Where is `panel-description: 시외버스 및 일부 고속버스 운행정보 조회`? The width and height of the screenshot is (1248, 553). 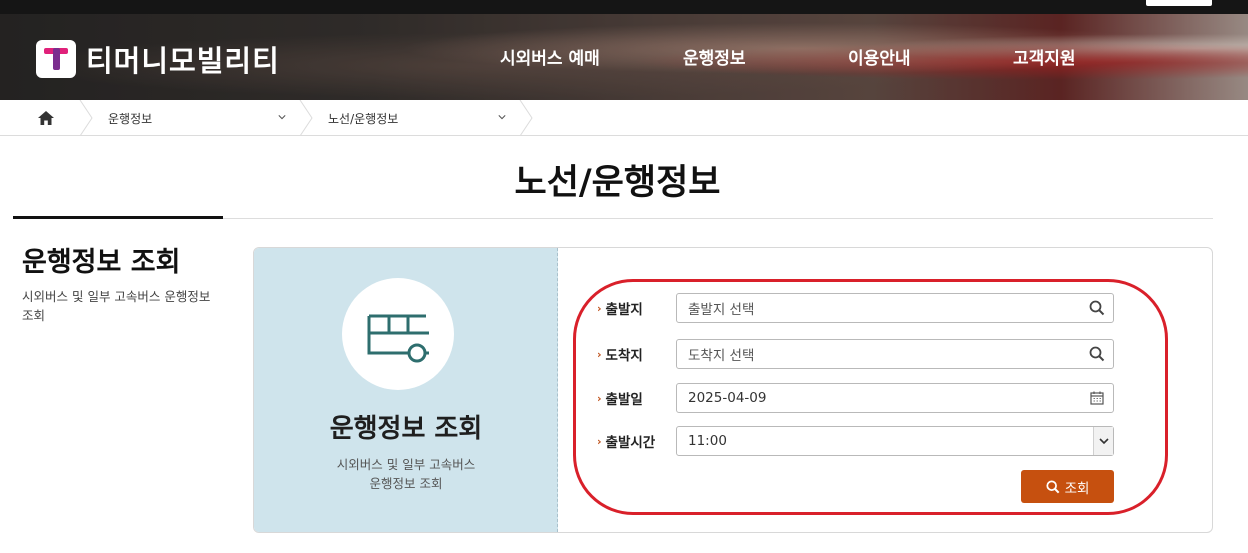
panel-description: 시외버스 및 일부 고속버스 운행정보 조회 is located at coordinates (406, 474).